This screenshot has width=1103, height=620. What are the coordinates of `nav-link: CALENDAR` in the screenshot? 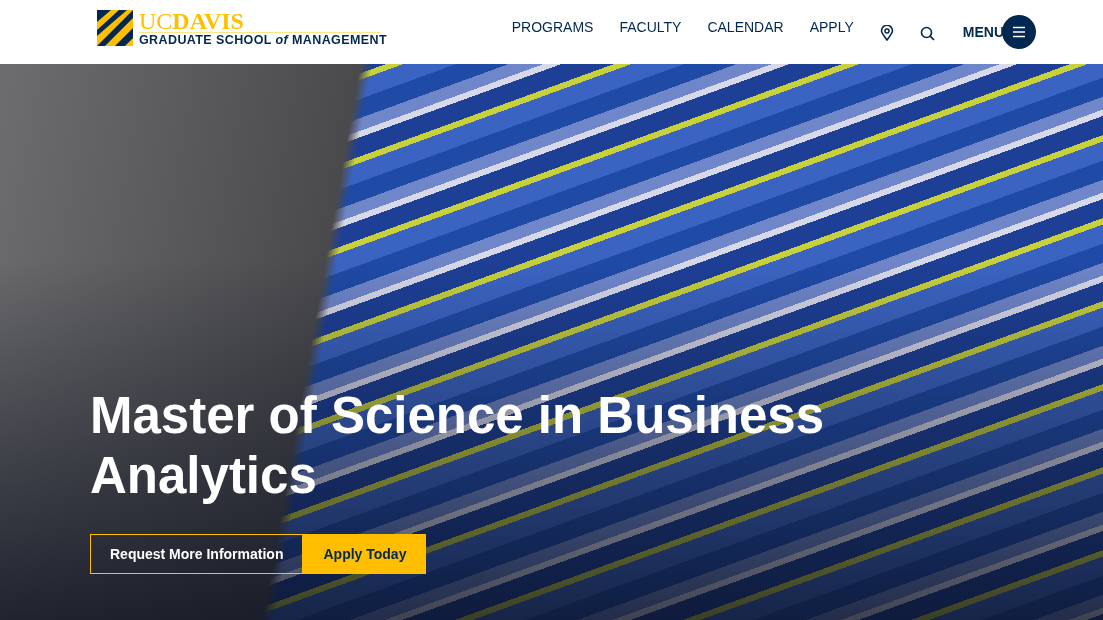 It's located at (745, 27).